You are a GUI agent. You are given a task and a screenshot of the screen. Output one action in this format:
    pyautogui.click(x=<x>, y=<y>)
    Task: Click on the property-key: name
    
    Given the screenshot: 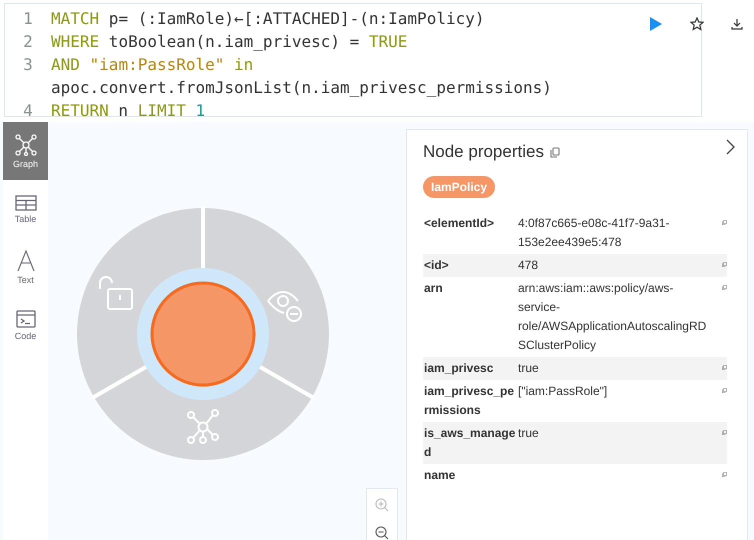 What is the action you would take?
    pyautogui.click(x=471, y=475)
    